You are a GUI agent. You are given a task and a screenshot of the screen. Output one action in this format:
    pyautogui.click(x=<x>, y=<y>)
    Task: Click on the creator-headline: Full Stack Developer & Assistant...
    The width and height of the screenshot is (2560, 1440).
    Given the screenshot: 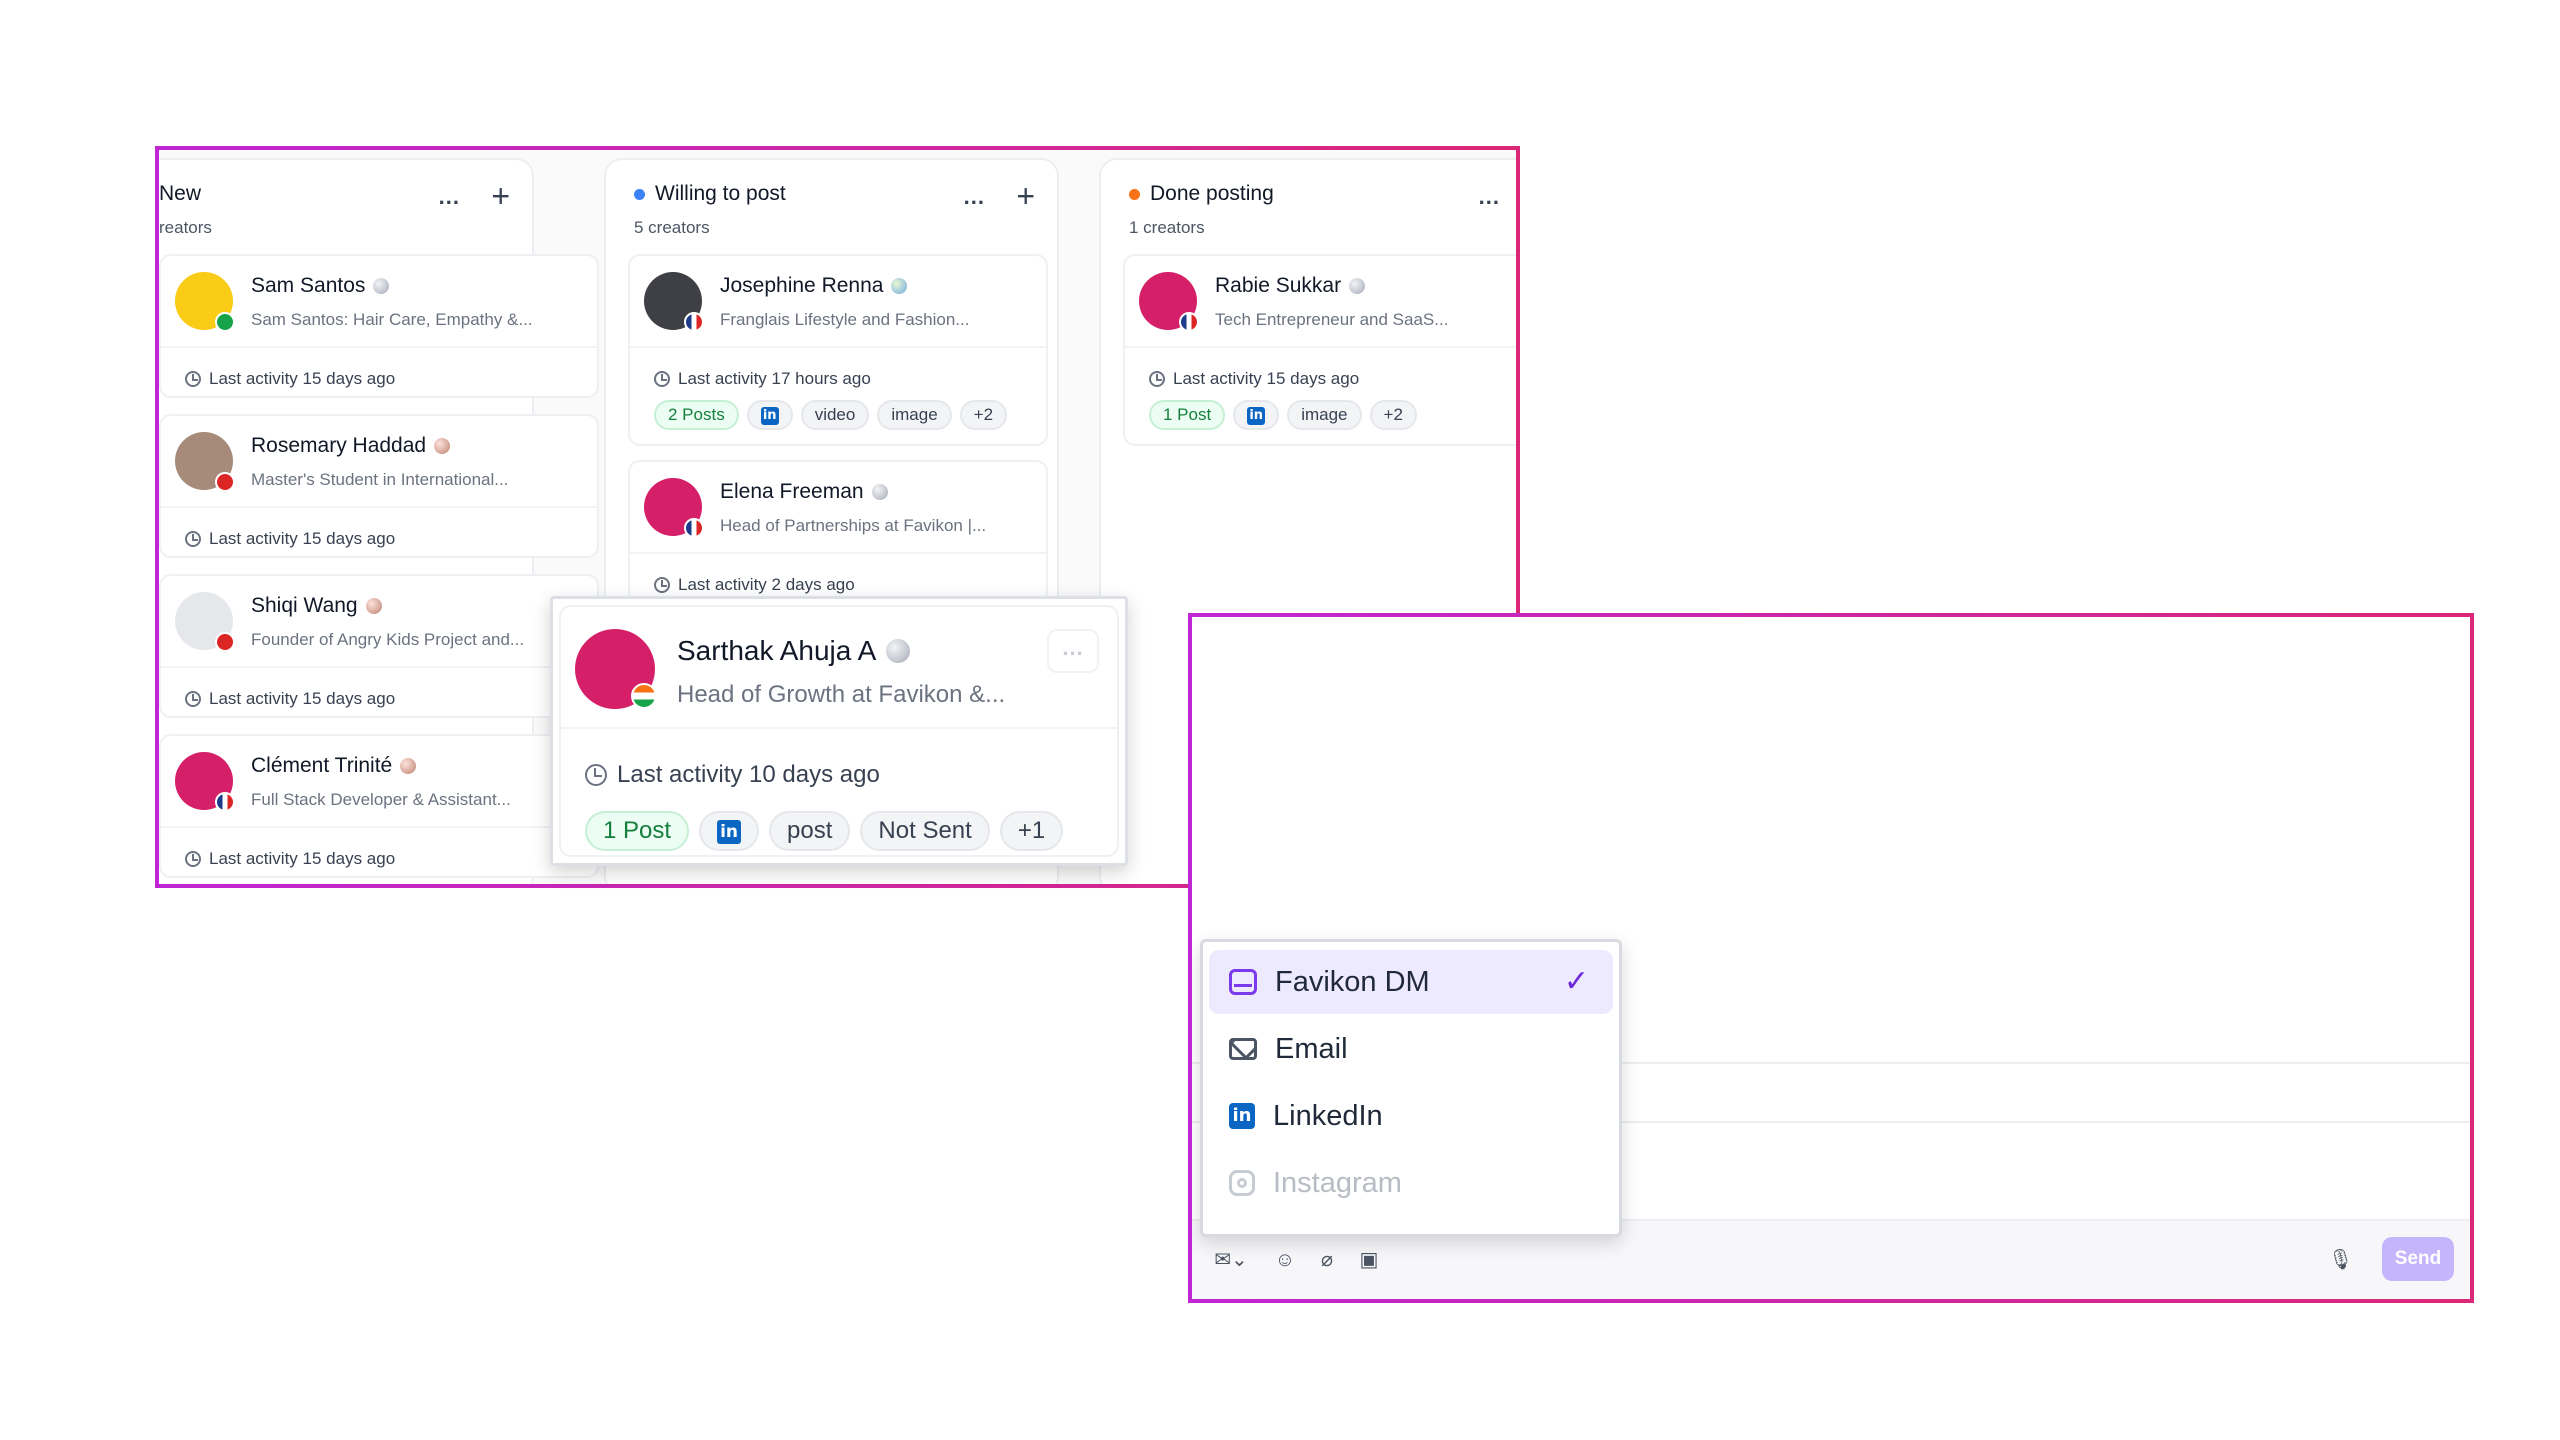 What is the action you would take?
    pyautogui.click(x=381, y=799)
    